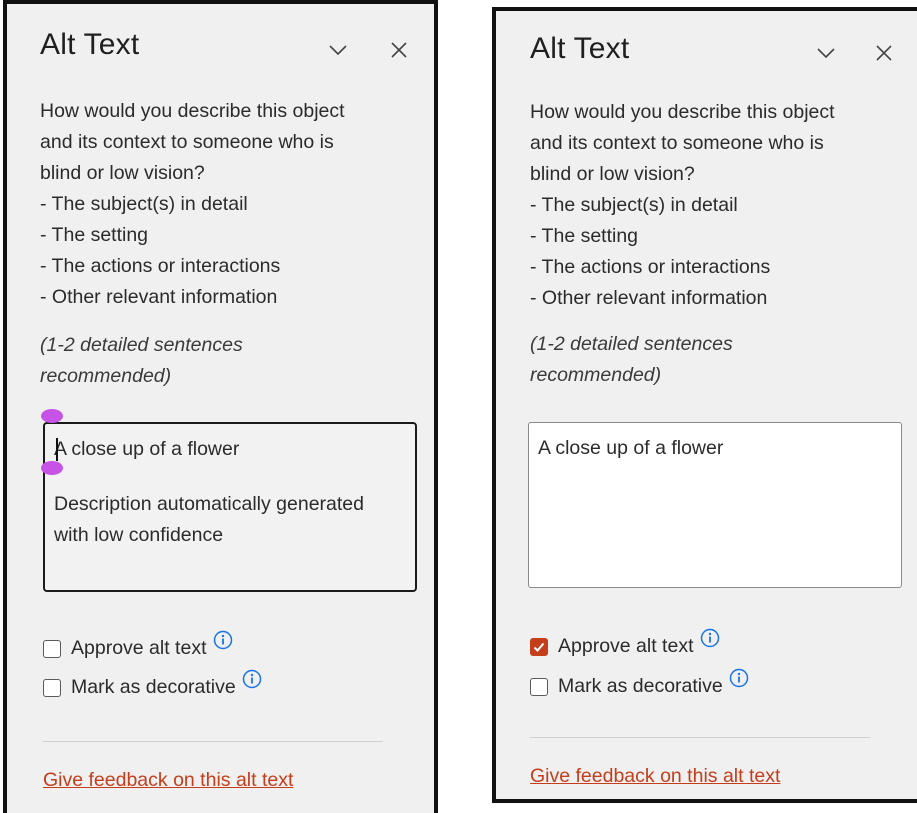 This screenshot has height=813, width=917. What do you see at coordinates (57, 449) in the screenshot?
I see `text-caret` at bounding box center [57, 449].